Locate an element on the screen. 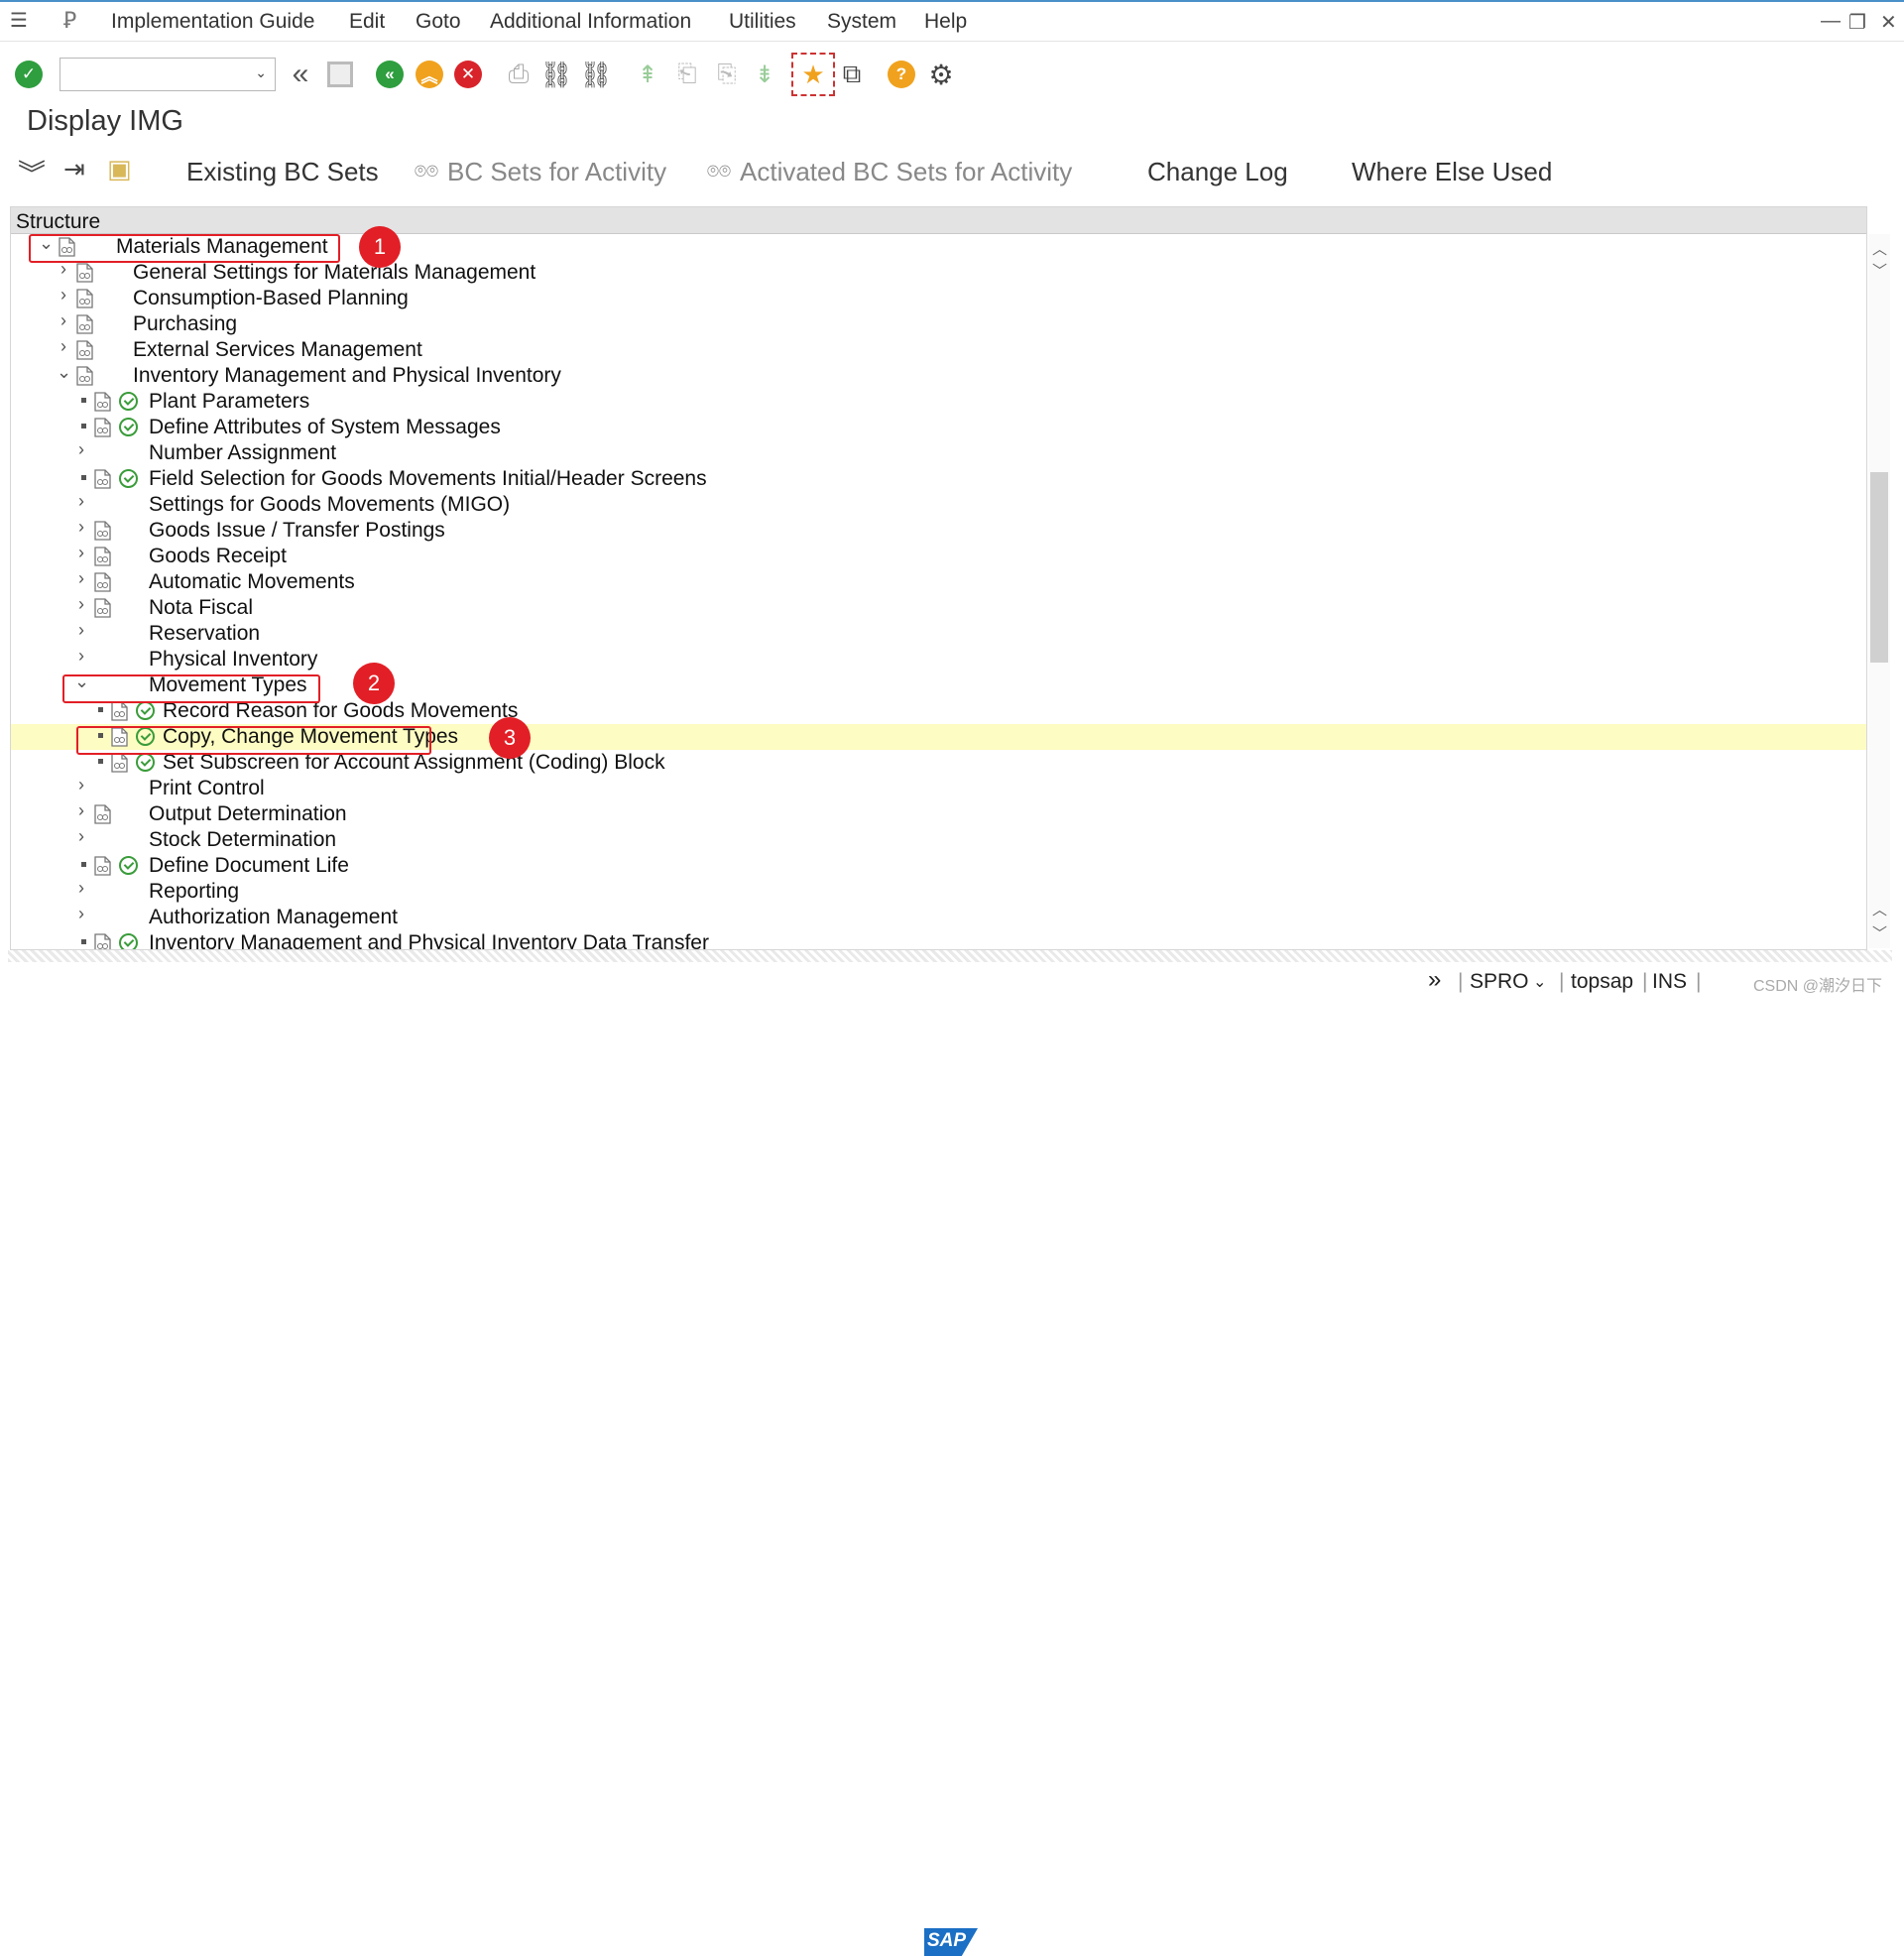 The width and height of the screenshot is (1904, 1956). tree-node-label: Goods Receipt is located at coordinates (218, 556).